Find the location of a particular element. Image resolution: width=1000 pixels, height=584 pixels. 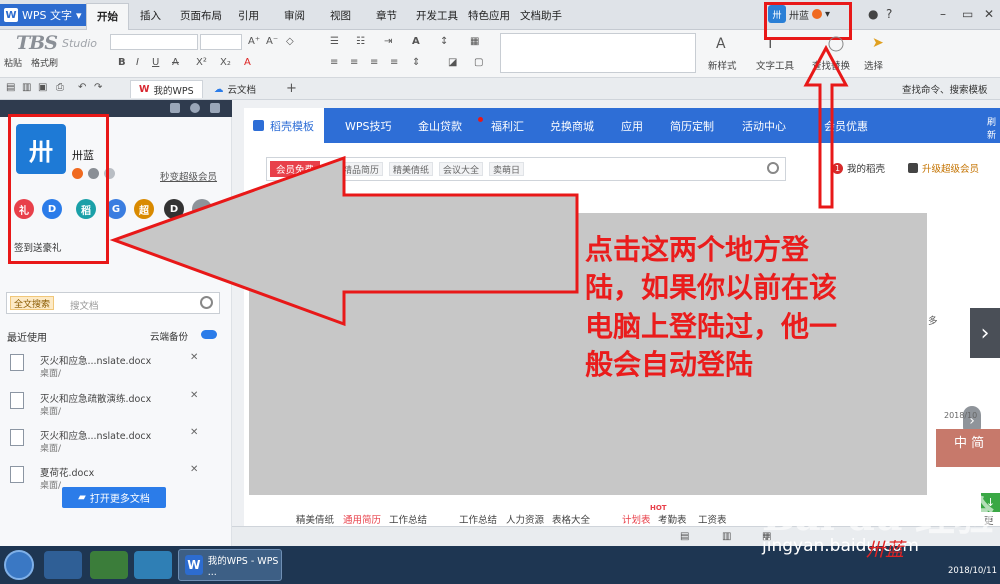

minimize-button: – is located at coordinates (943, 14).